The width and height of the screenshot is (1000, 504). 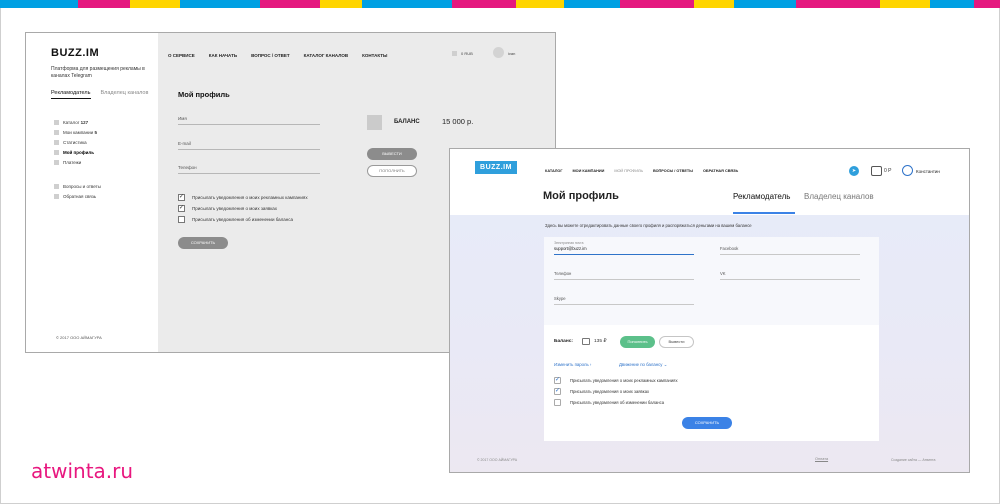 What do you see at coordinates (249, 169) in the screenshot?
I see `wireframe-phone-field: Телефон` at bounding box center [249, 169].